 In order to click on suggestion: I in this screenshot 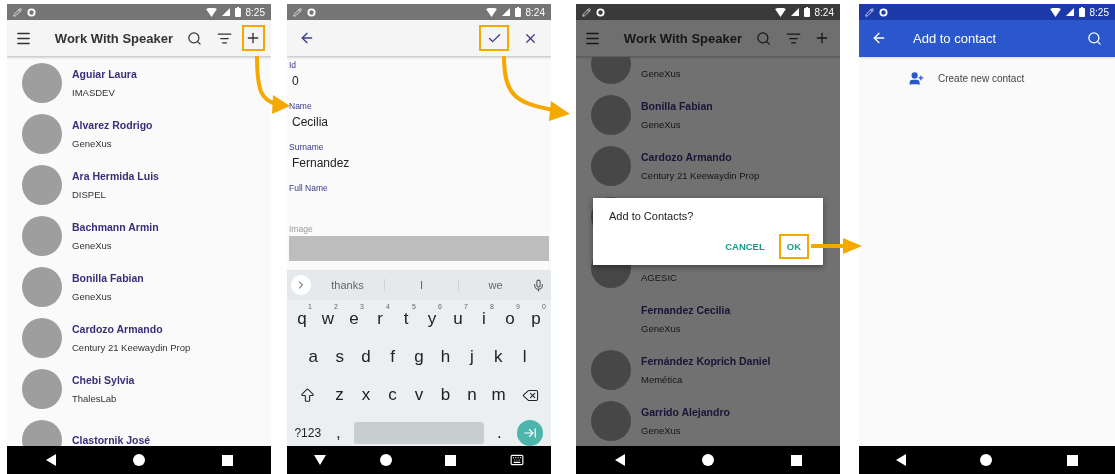, I will do `click(421, 285)`.